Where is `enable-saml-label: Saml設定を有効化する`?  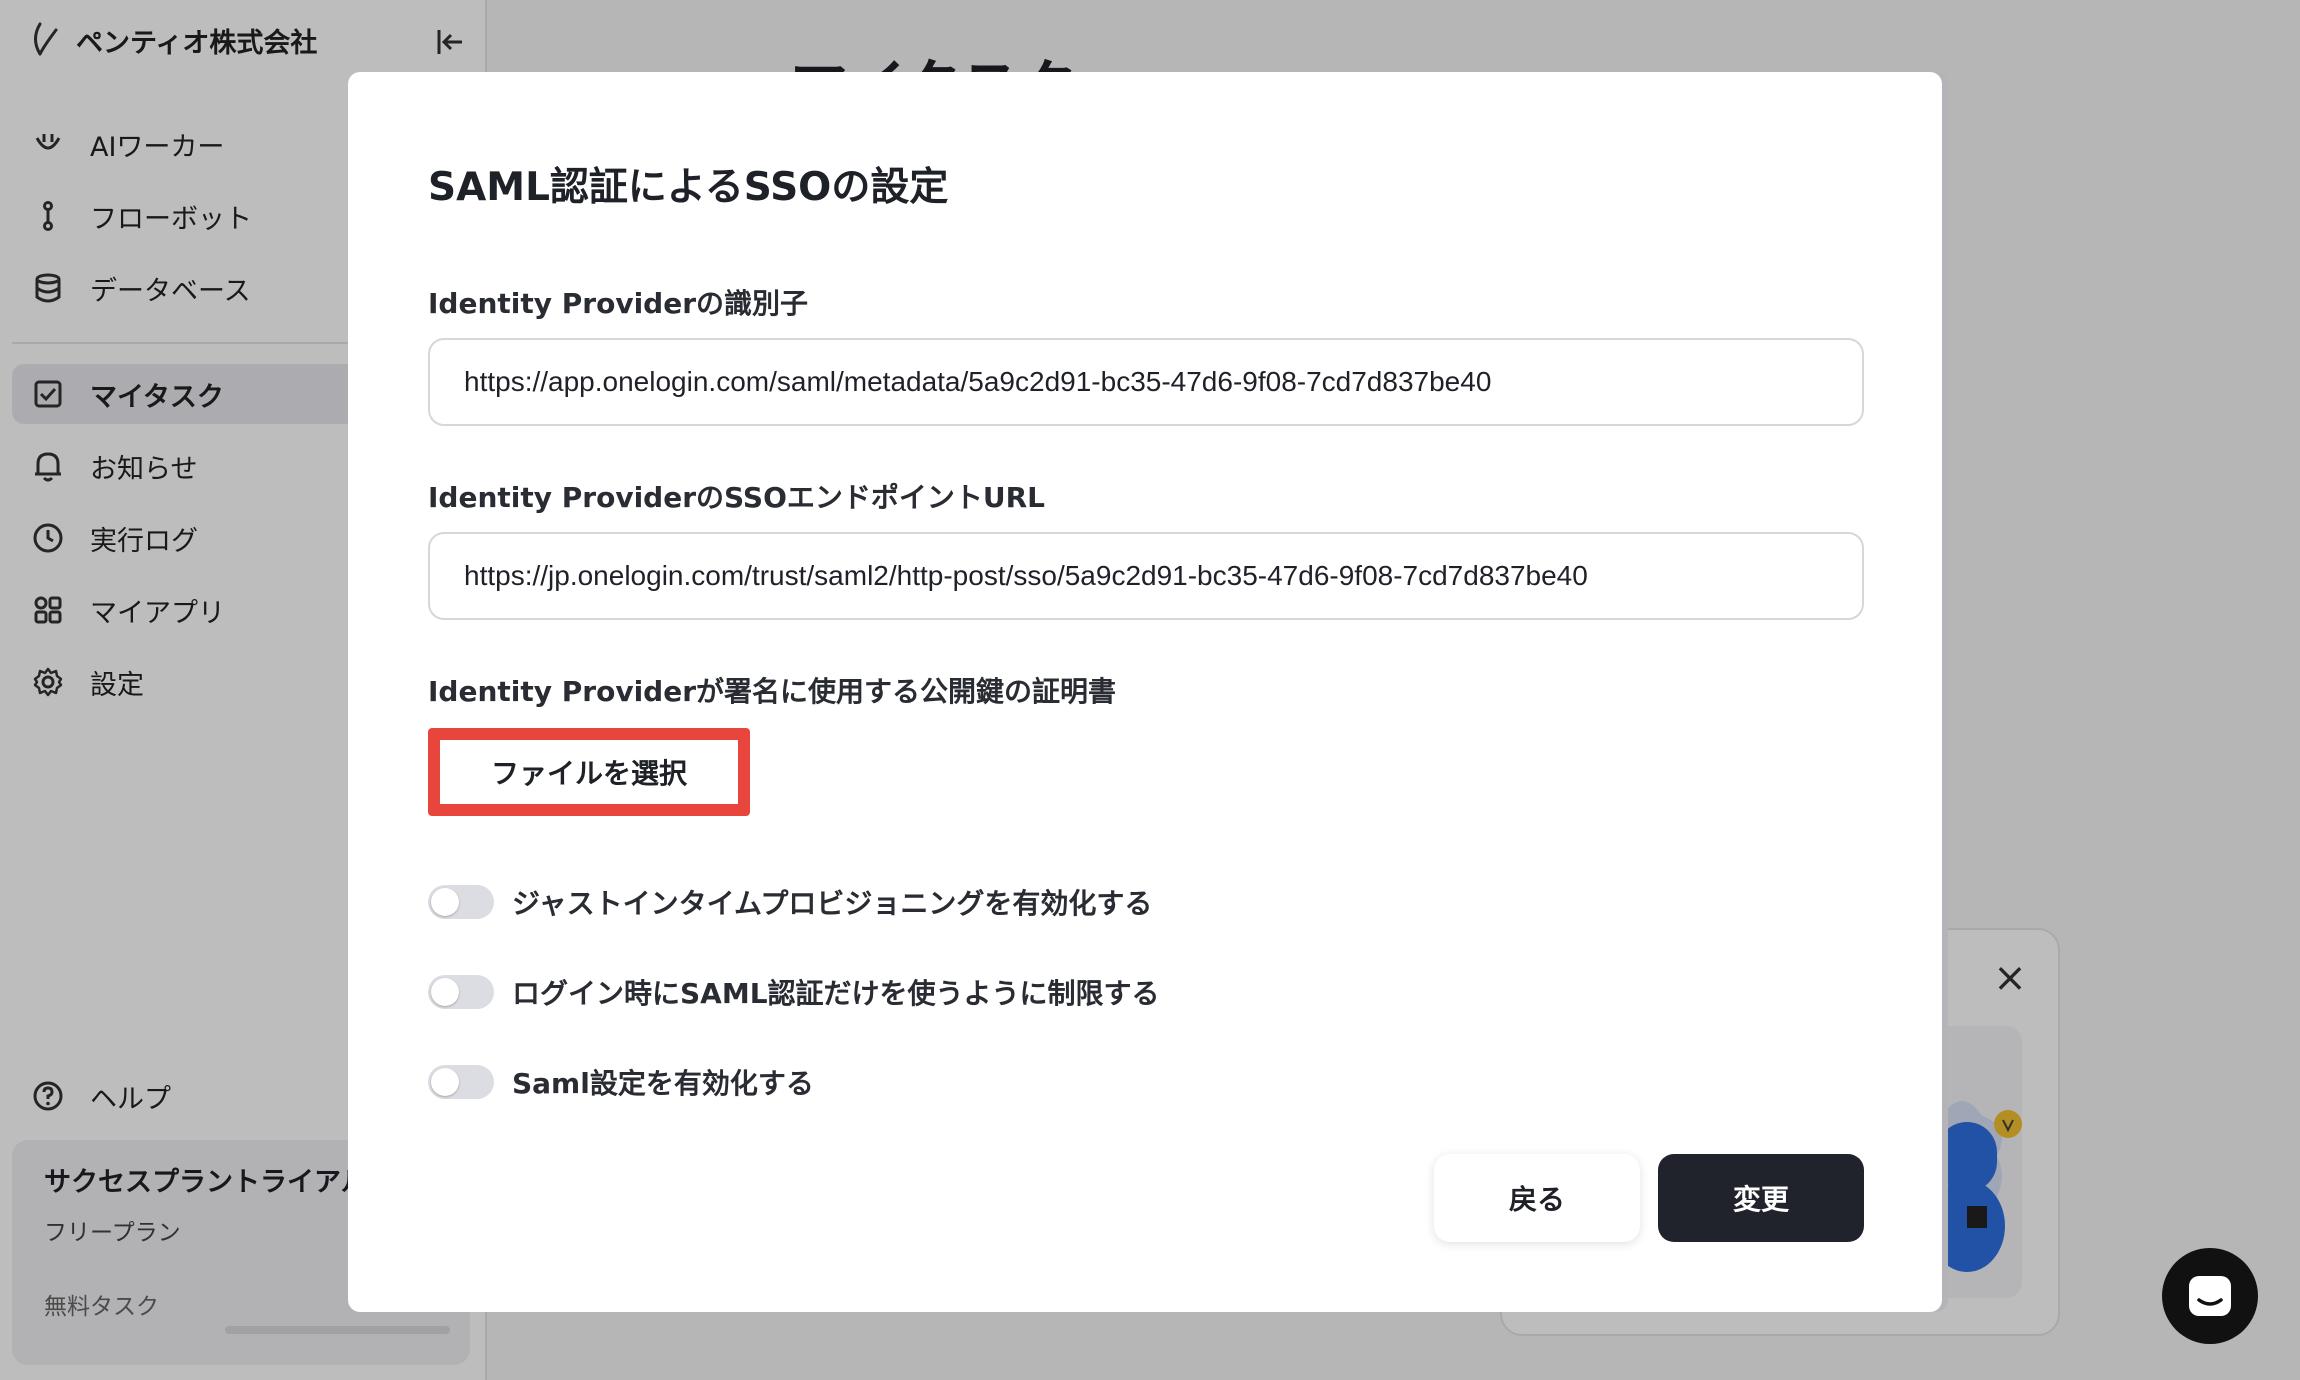 enable-saml-label: Saml設定を有効化する is located at coordinates (663, 1083).